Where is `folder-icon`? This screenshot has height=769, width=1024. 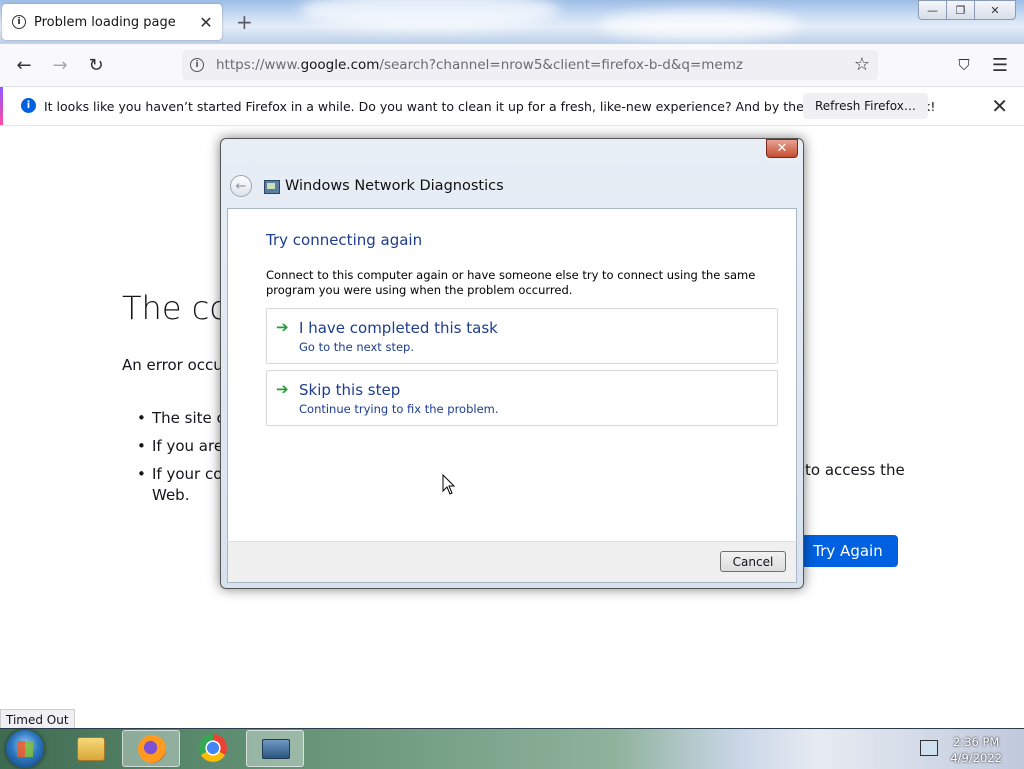 folder-icon is located at coordinates (91, 749).